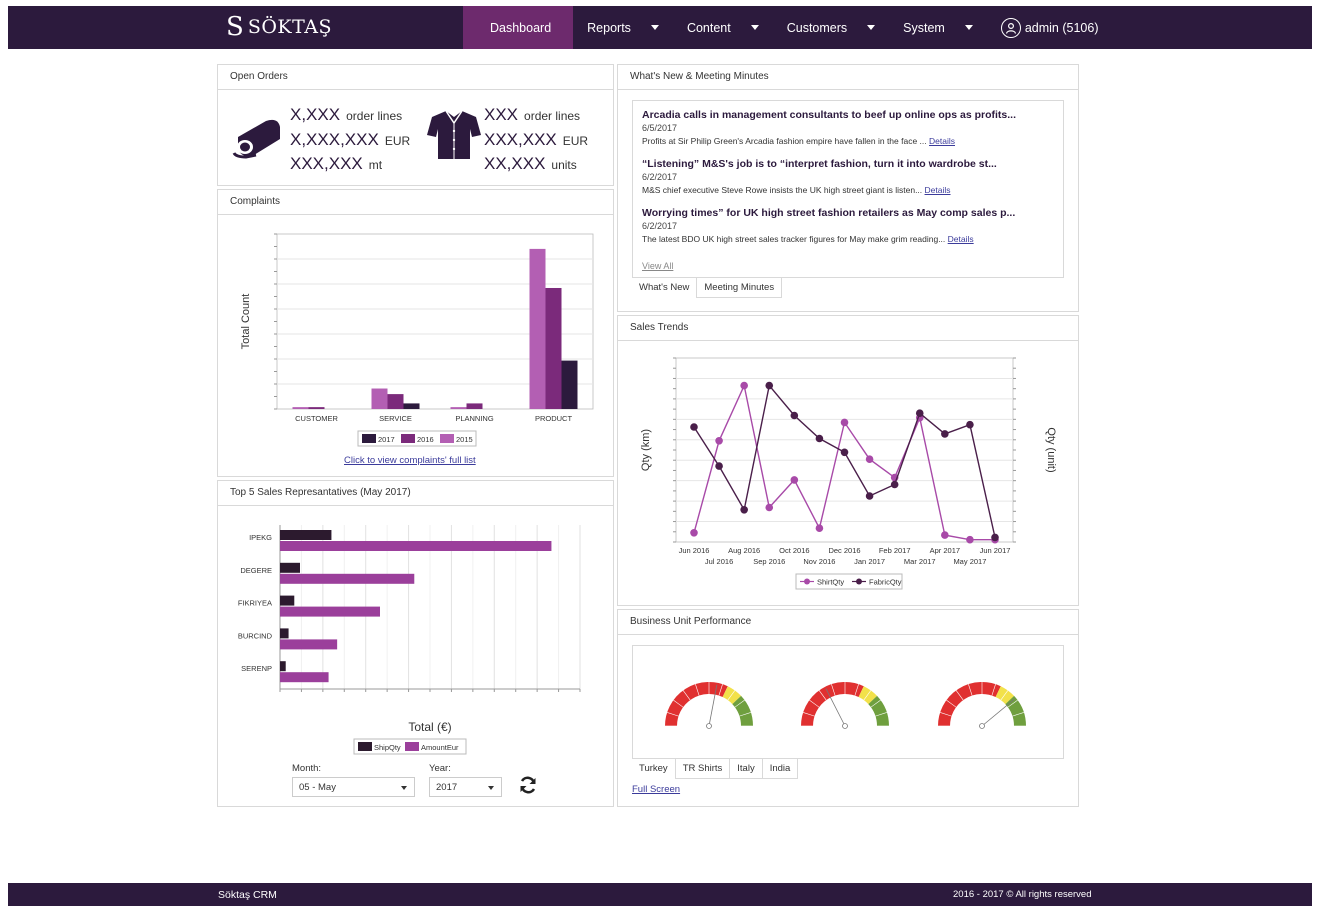 This screenshot has width=1319, height=906. Describe the element at coordinates (306, 535) in the screenshot. I see `bar-shipqty-ipekg` at that location.